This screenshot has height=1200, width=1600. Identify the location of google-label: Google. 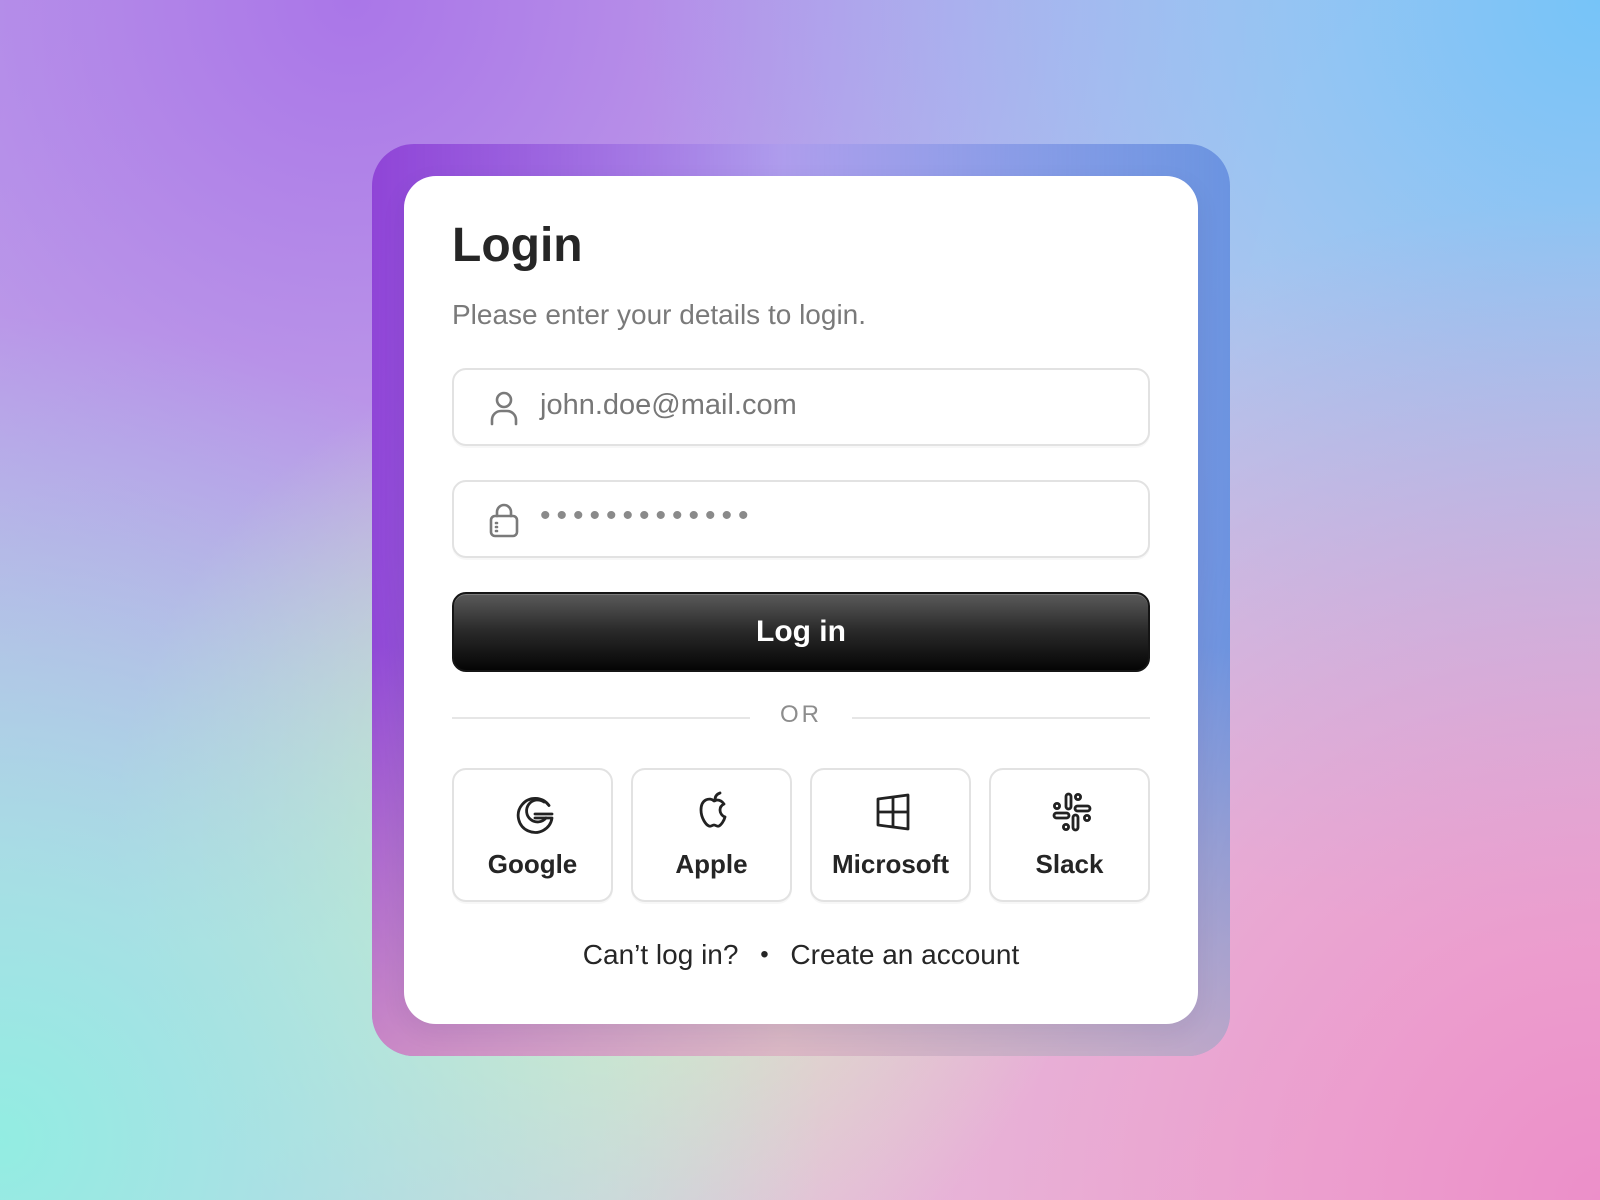
(532, 864).